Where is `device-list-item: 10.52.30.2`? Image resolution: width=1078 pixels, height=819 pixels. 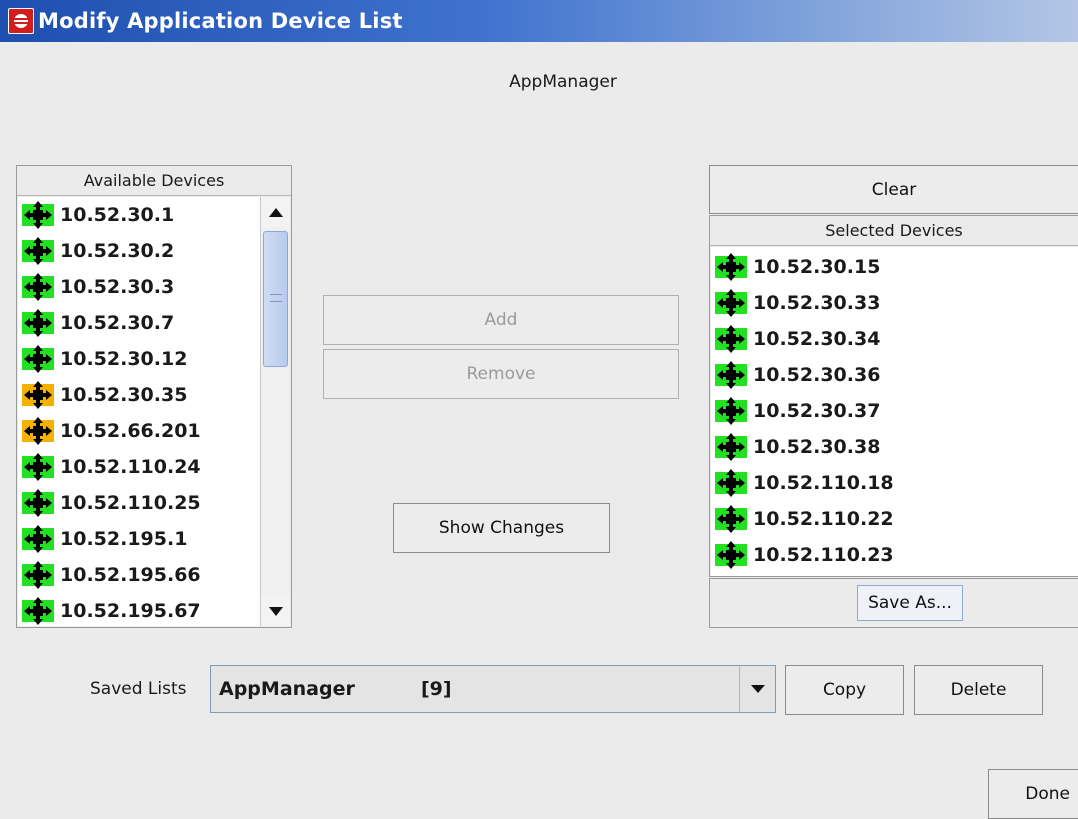
device-list-item: 10.52.30.2 is located at coordinates (139, 251).